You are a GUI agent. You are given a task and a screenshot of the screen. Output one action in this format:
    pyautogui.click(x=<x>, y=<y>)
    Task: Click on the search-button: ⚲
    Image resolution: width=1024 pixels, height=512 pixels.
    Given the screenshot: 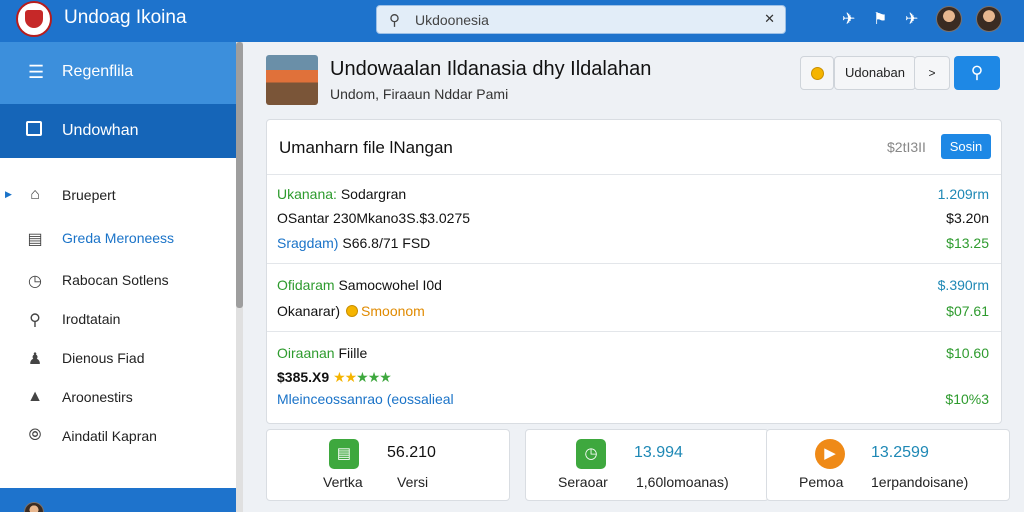 What is the action you would take?
    pyautogui.click(x=977, y=73)
    